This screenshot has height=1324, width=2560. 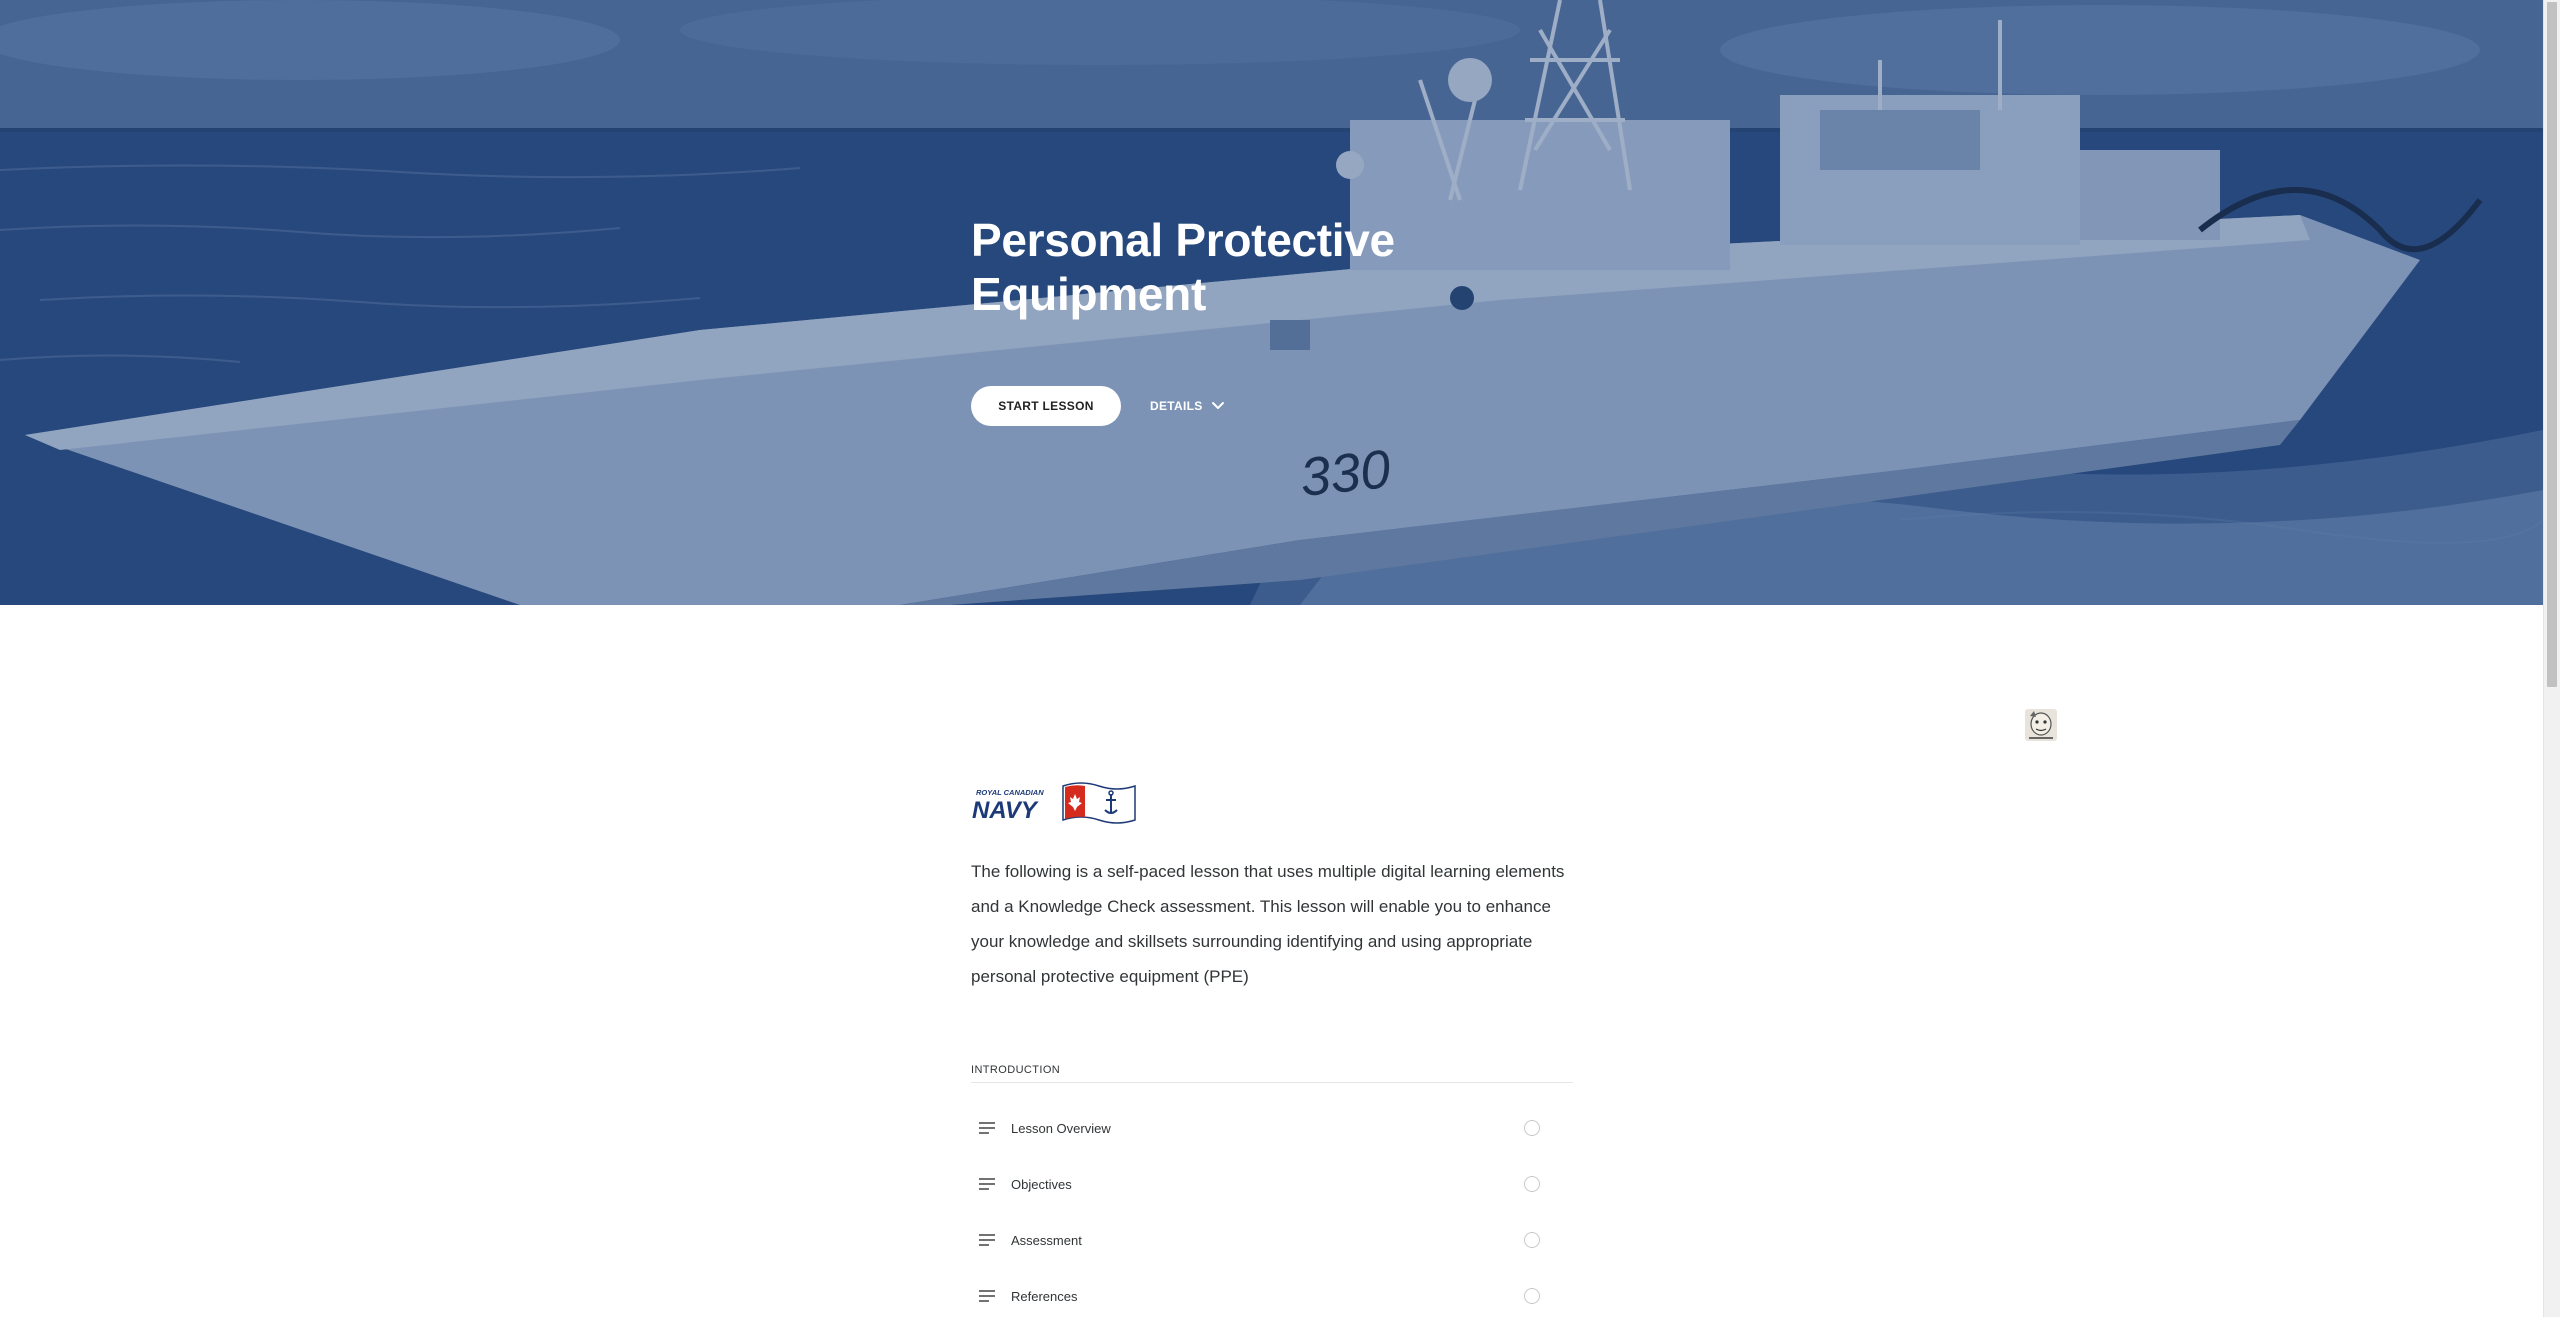 What do you see at coordinates (1272, 1128) in the screenshot?
I see `lesson-item-lesson-overview: Lesson Overview` at bounding box center [1272, 1128].